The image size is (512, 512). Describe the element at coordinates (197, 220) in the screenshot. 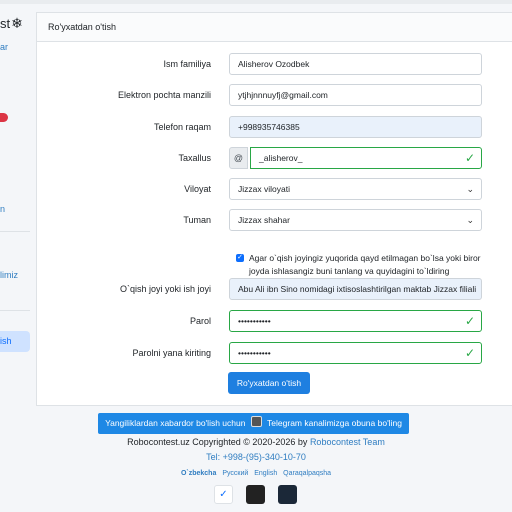

I see `district-label: Tuman` at that location.